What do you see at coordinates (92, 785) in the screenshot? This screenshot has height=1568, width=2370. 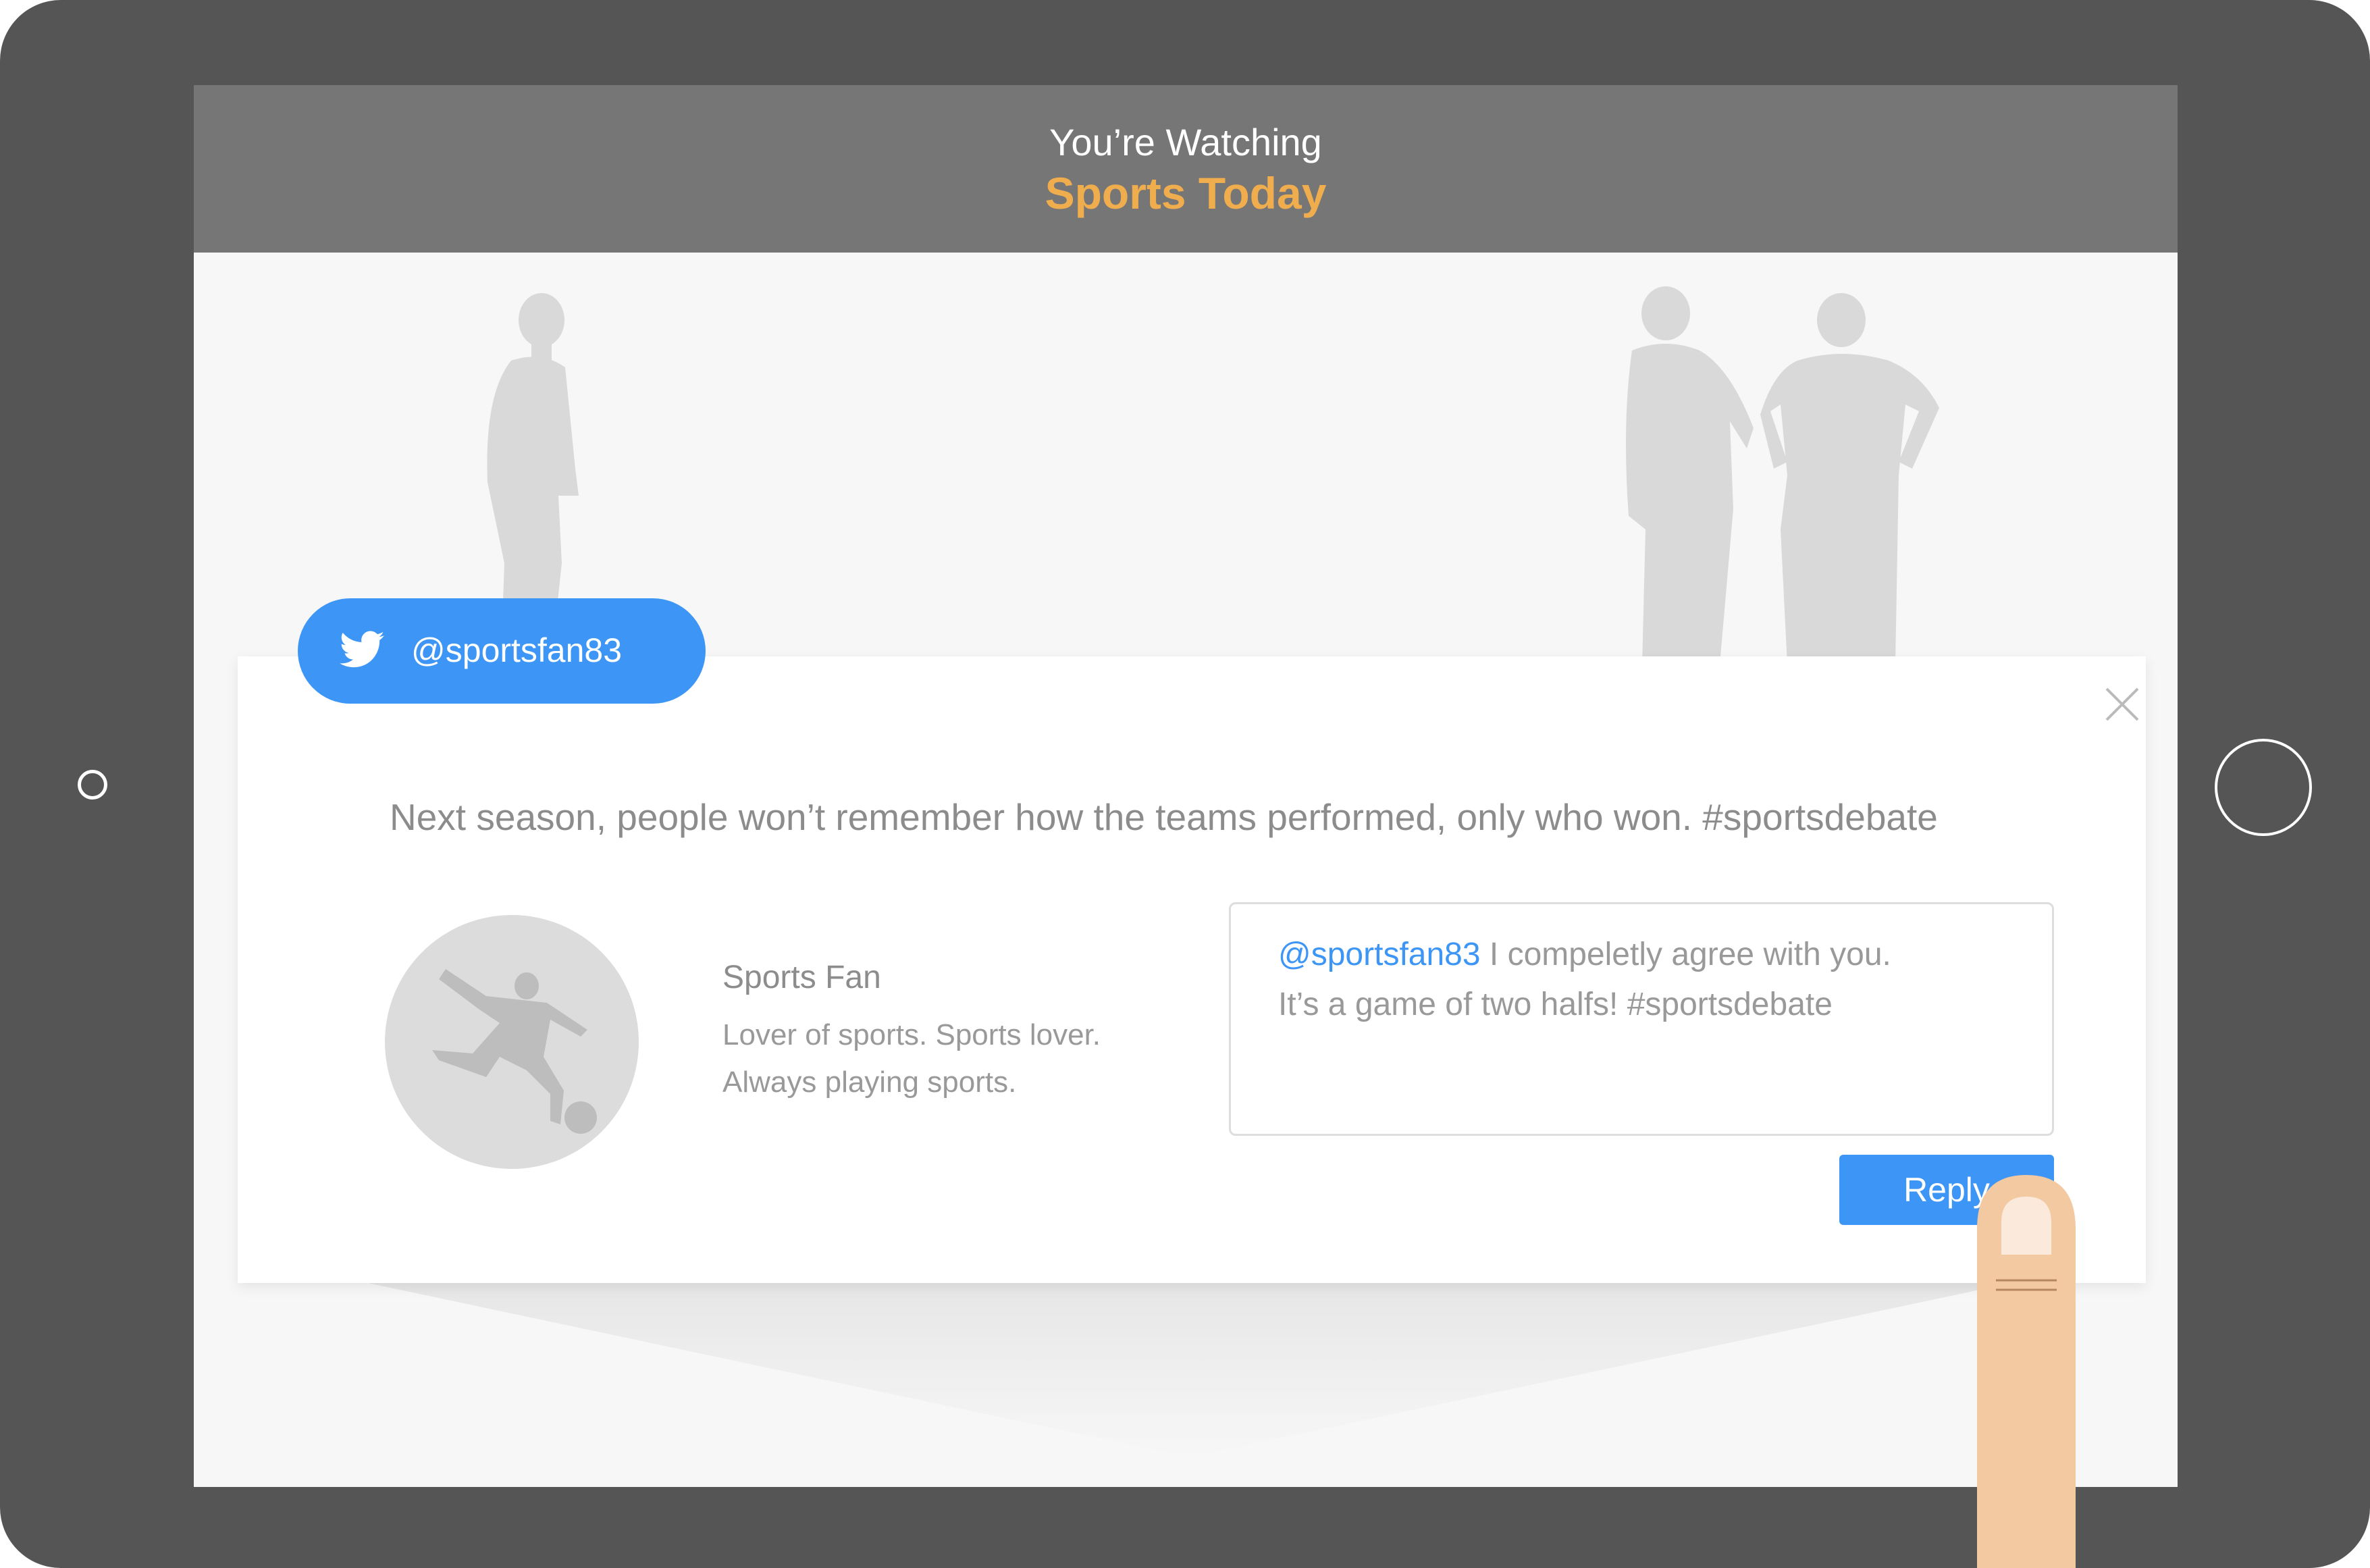 I see `camera-icon` at bounding box center [92, 785].